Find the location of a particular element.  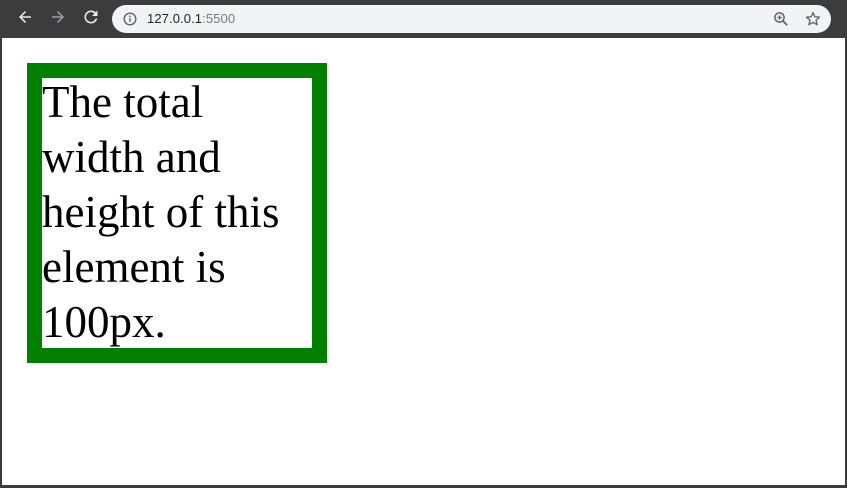

arrow-right-icon is located at coordinates (58, 19).